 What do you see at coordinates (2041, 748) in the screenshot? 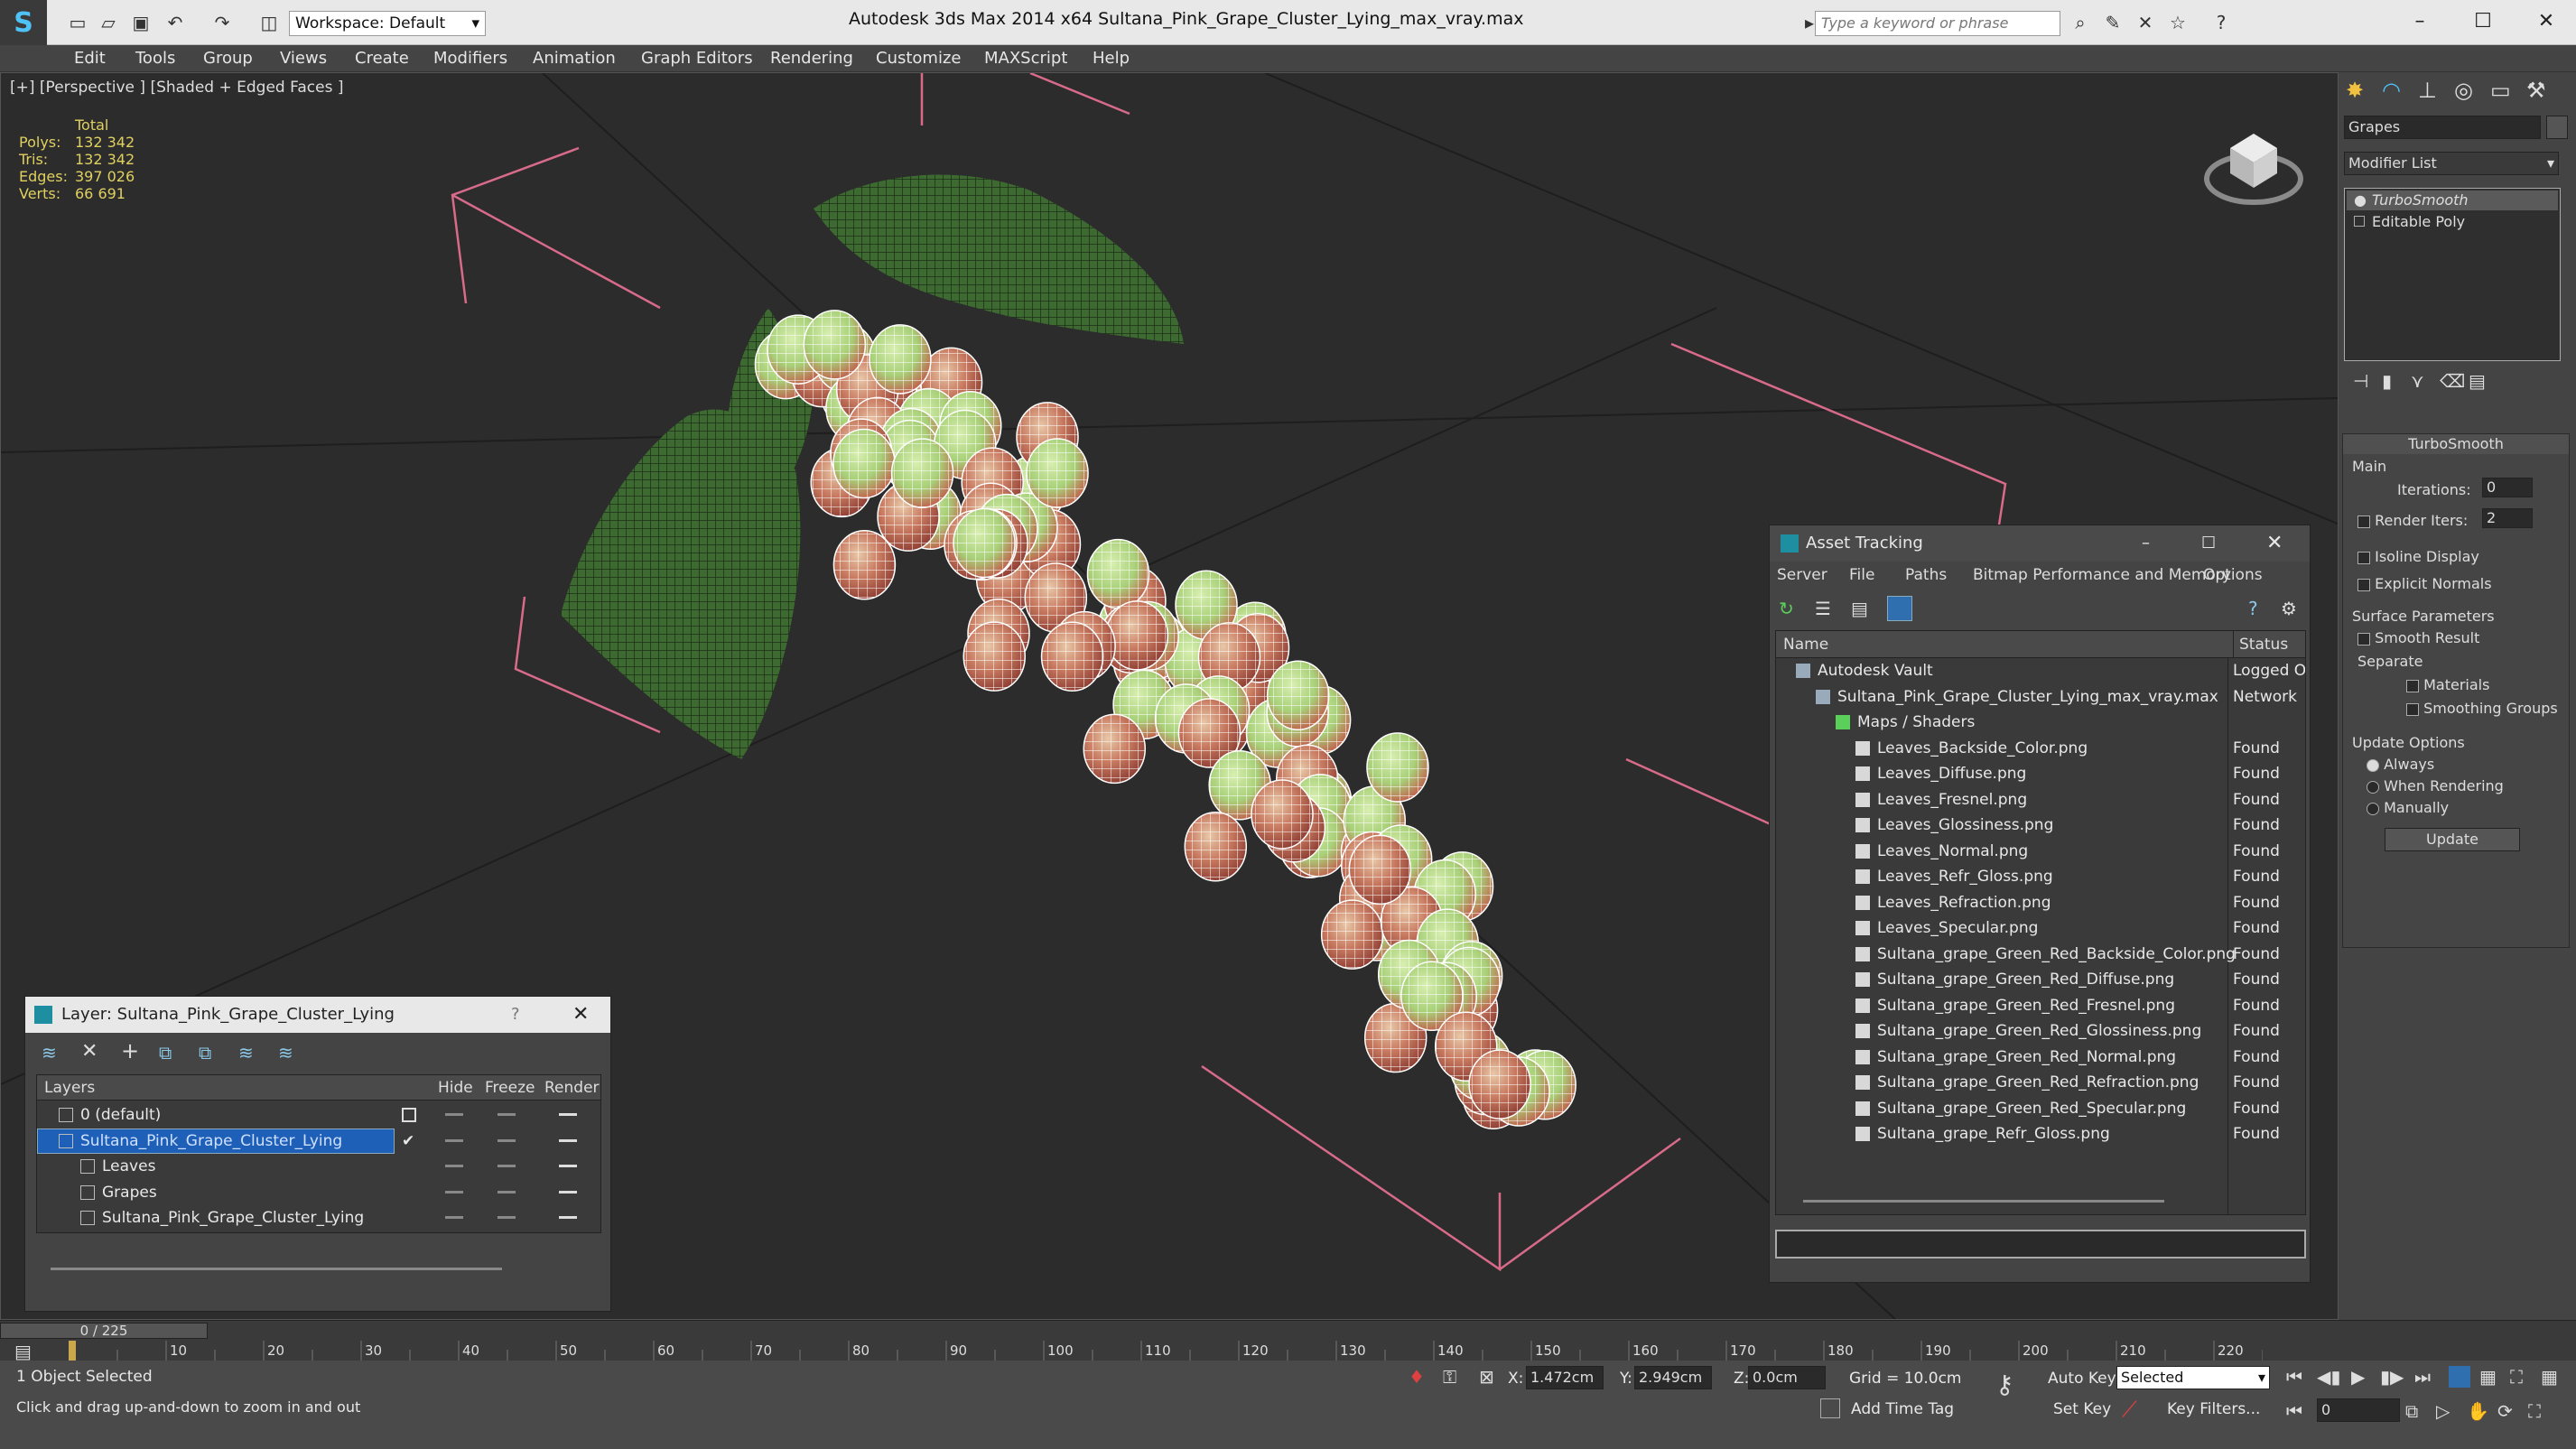
I see `asset-row: Leaves_Backside_Color.png Found` at bounding box center [2041, 748].